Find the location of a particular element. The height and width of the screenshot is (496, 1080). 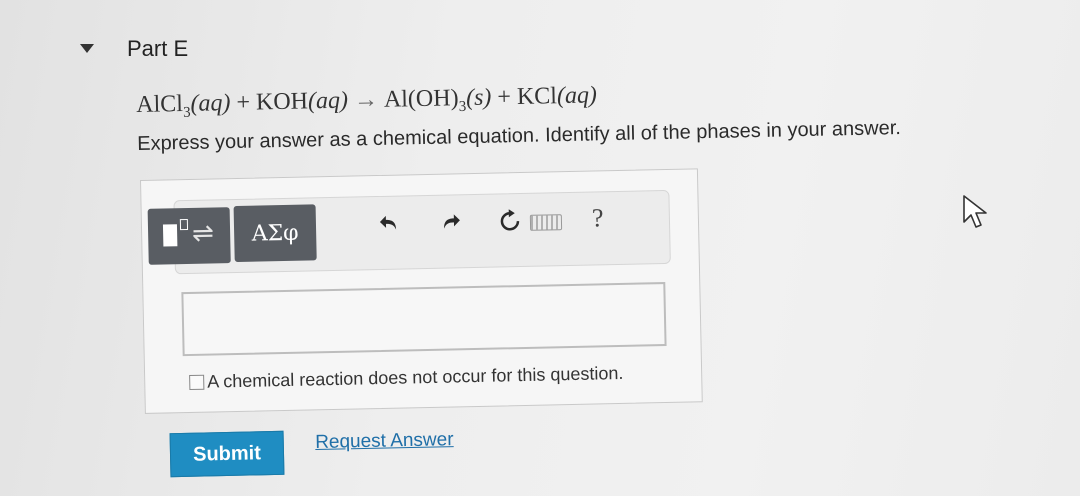

equilibrium-arrows-icon: ⇌ is located at coordinates (203, 232).